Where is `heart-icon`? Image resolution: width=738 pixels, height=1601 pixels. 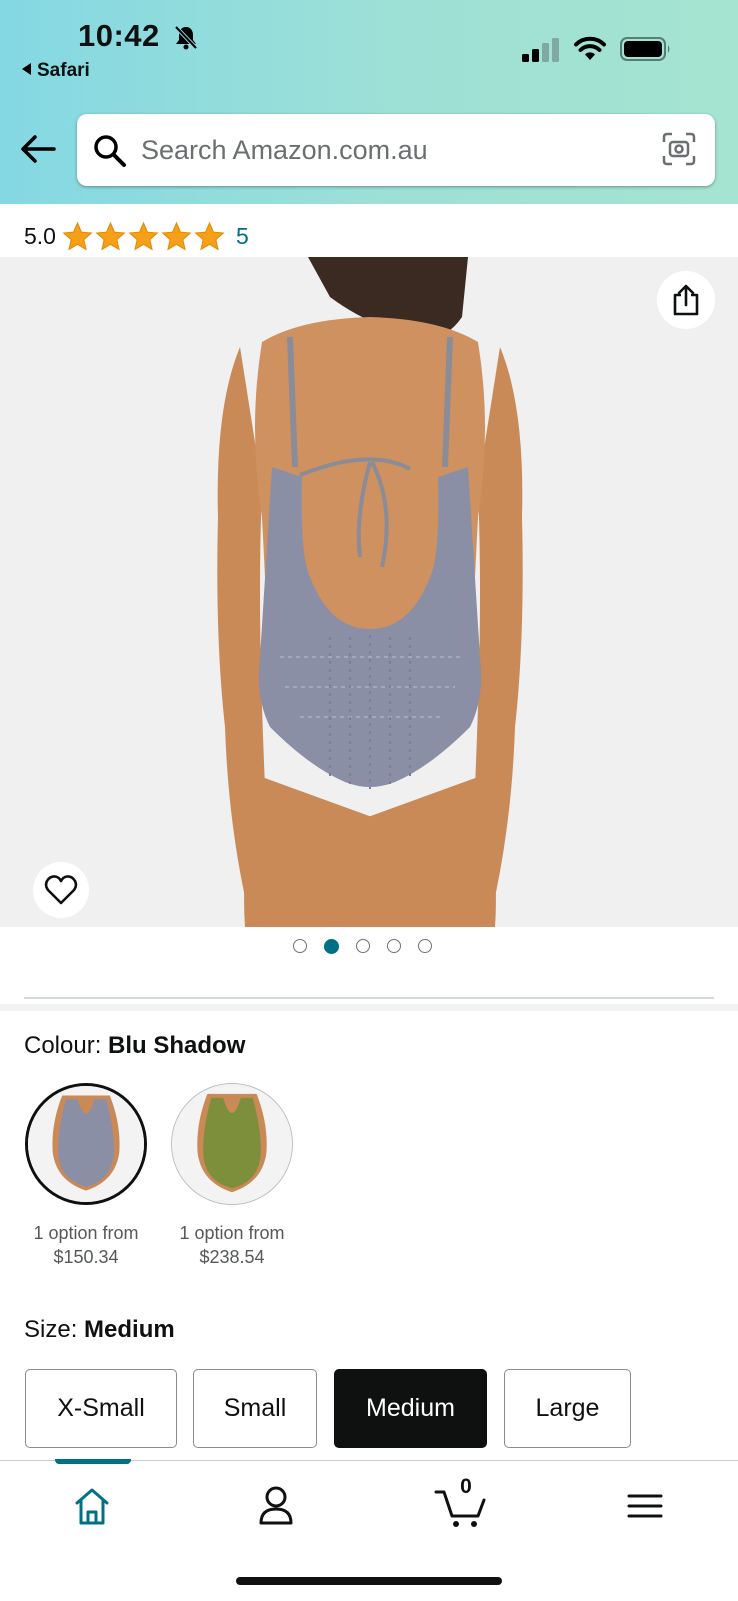
heart-icon is located at coordinates (61, 890).